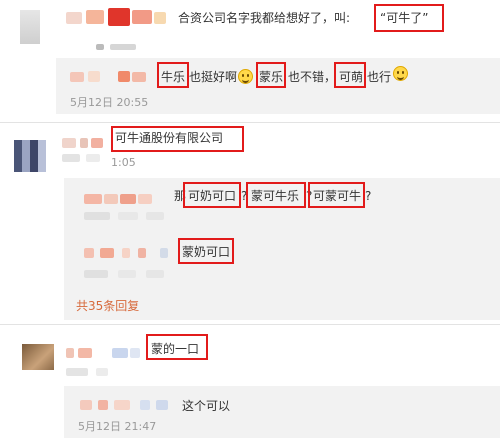 This screenshot has height=438, width=500. I want to click on reply-list: 牛乐 也挺好啊 蒙乐 也不错， 可萌 也行 5月12日 20:55, so click(278, 86).